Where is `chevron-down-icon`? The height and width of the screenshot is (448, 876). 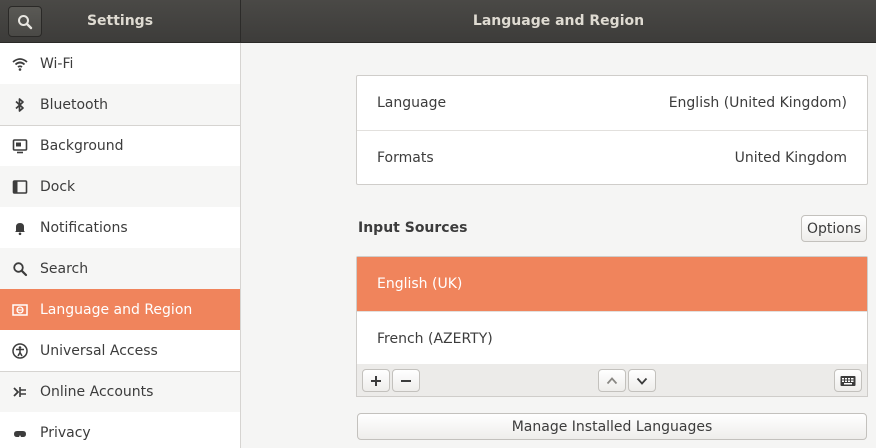 chevron-down-icon is located at coordinates (642, 381).